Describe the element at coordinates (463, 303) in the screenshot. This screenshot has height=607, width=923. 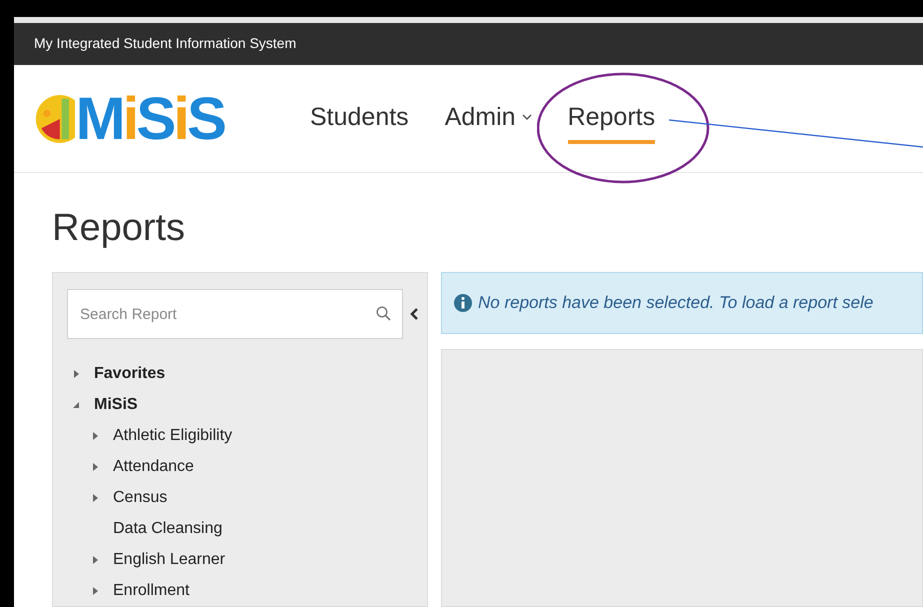
I see `info-icon` at that location.